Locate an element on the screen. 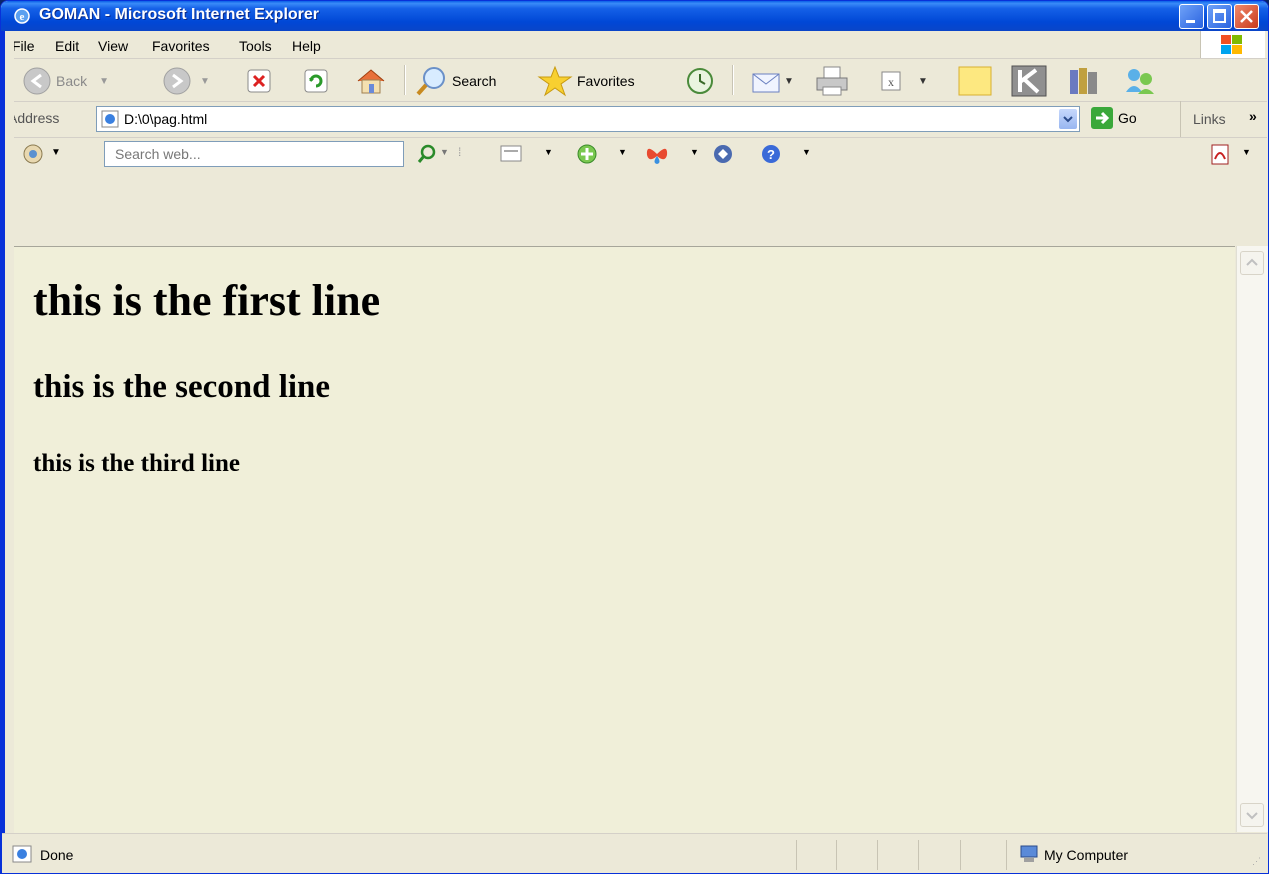  menu-bar: File Edit View Favorites Tools Help is located at coordinates (634, 45).